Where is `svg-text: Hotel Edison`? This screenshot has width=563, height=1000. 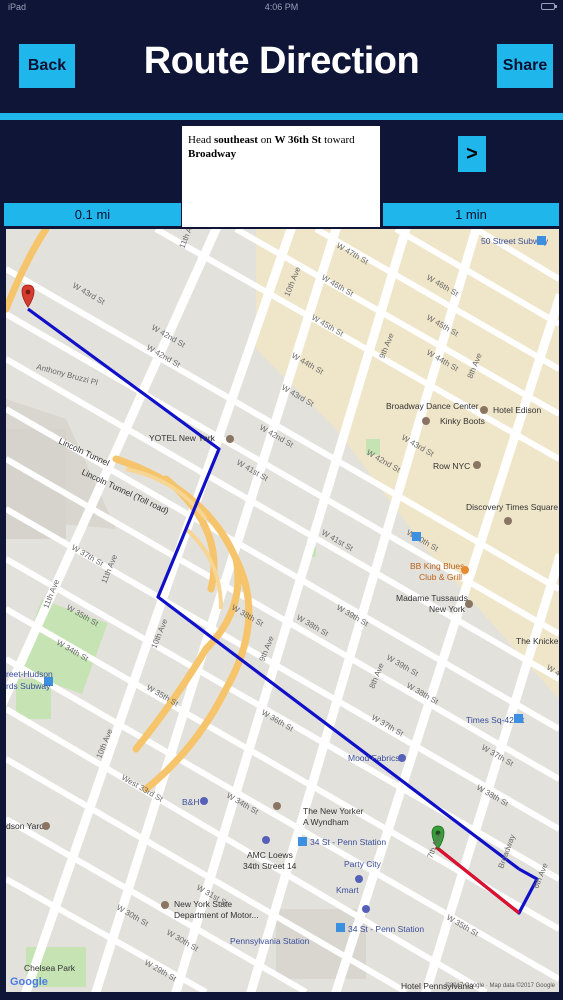
svg-text: Hotel Edison is located at coordinates (517, 410).